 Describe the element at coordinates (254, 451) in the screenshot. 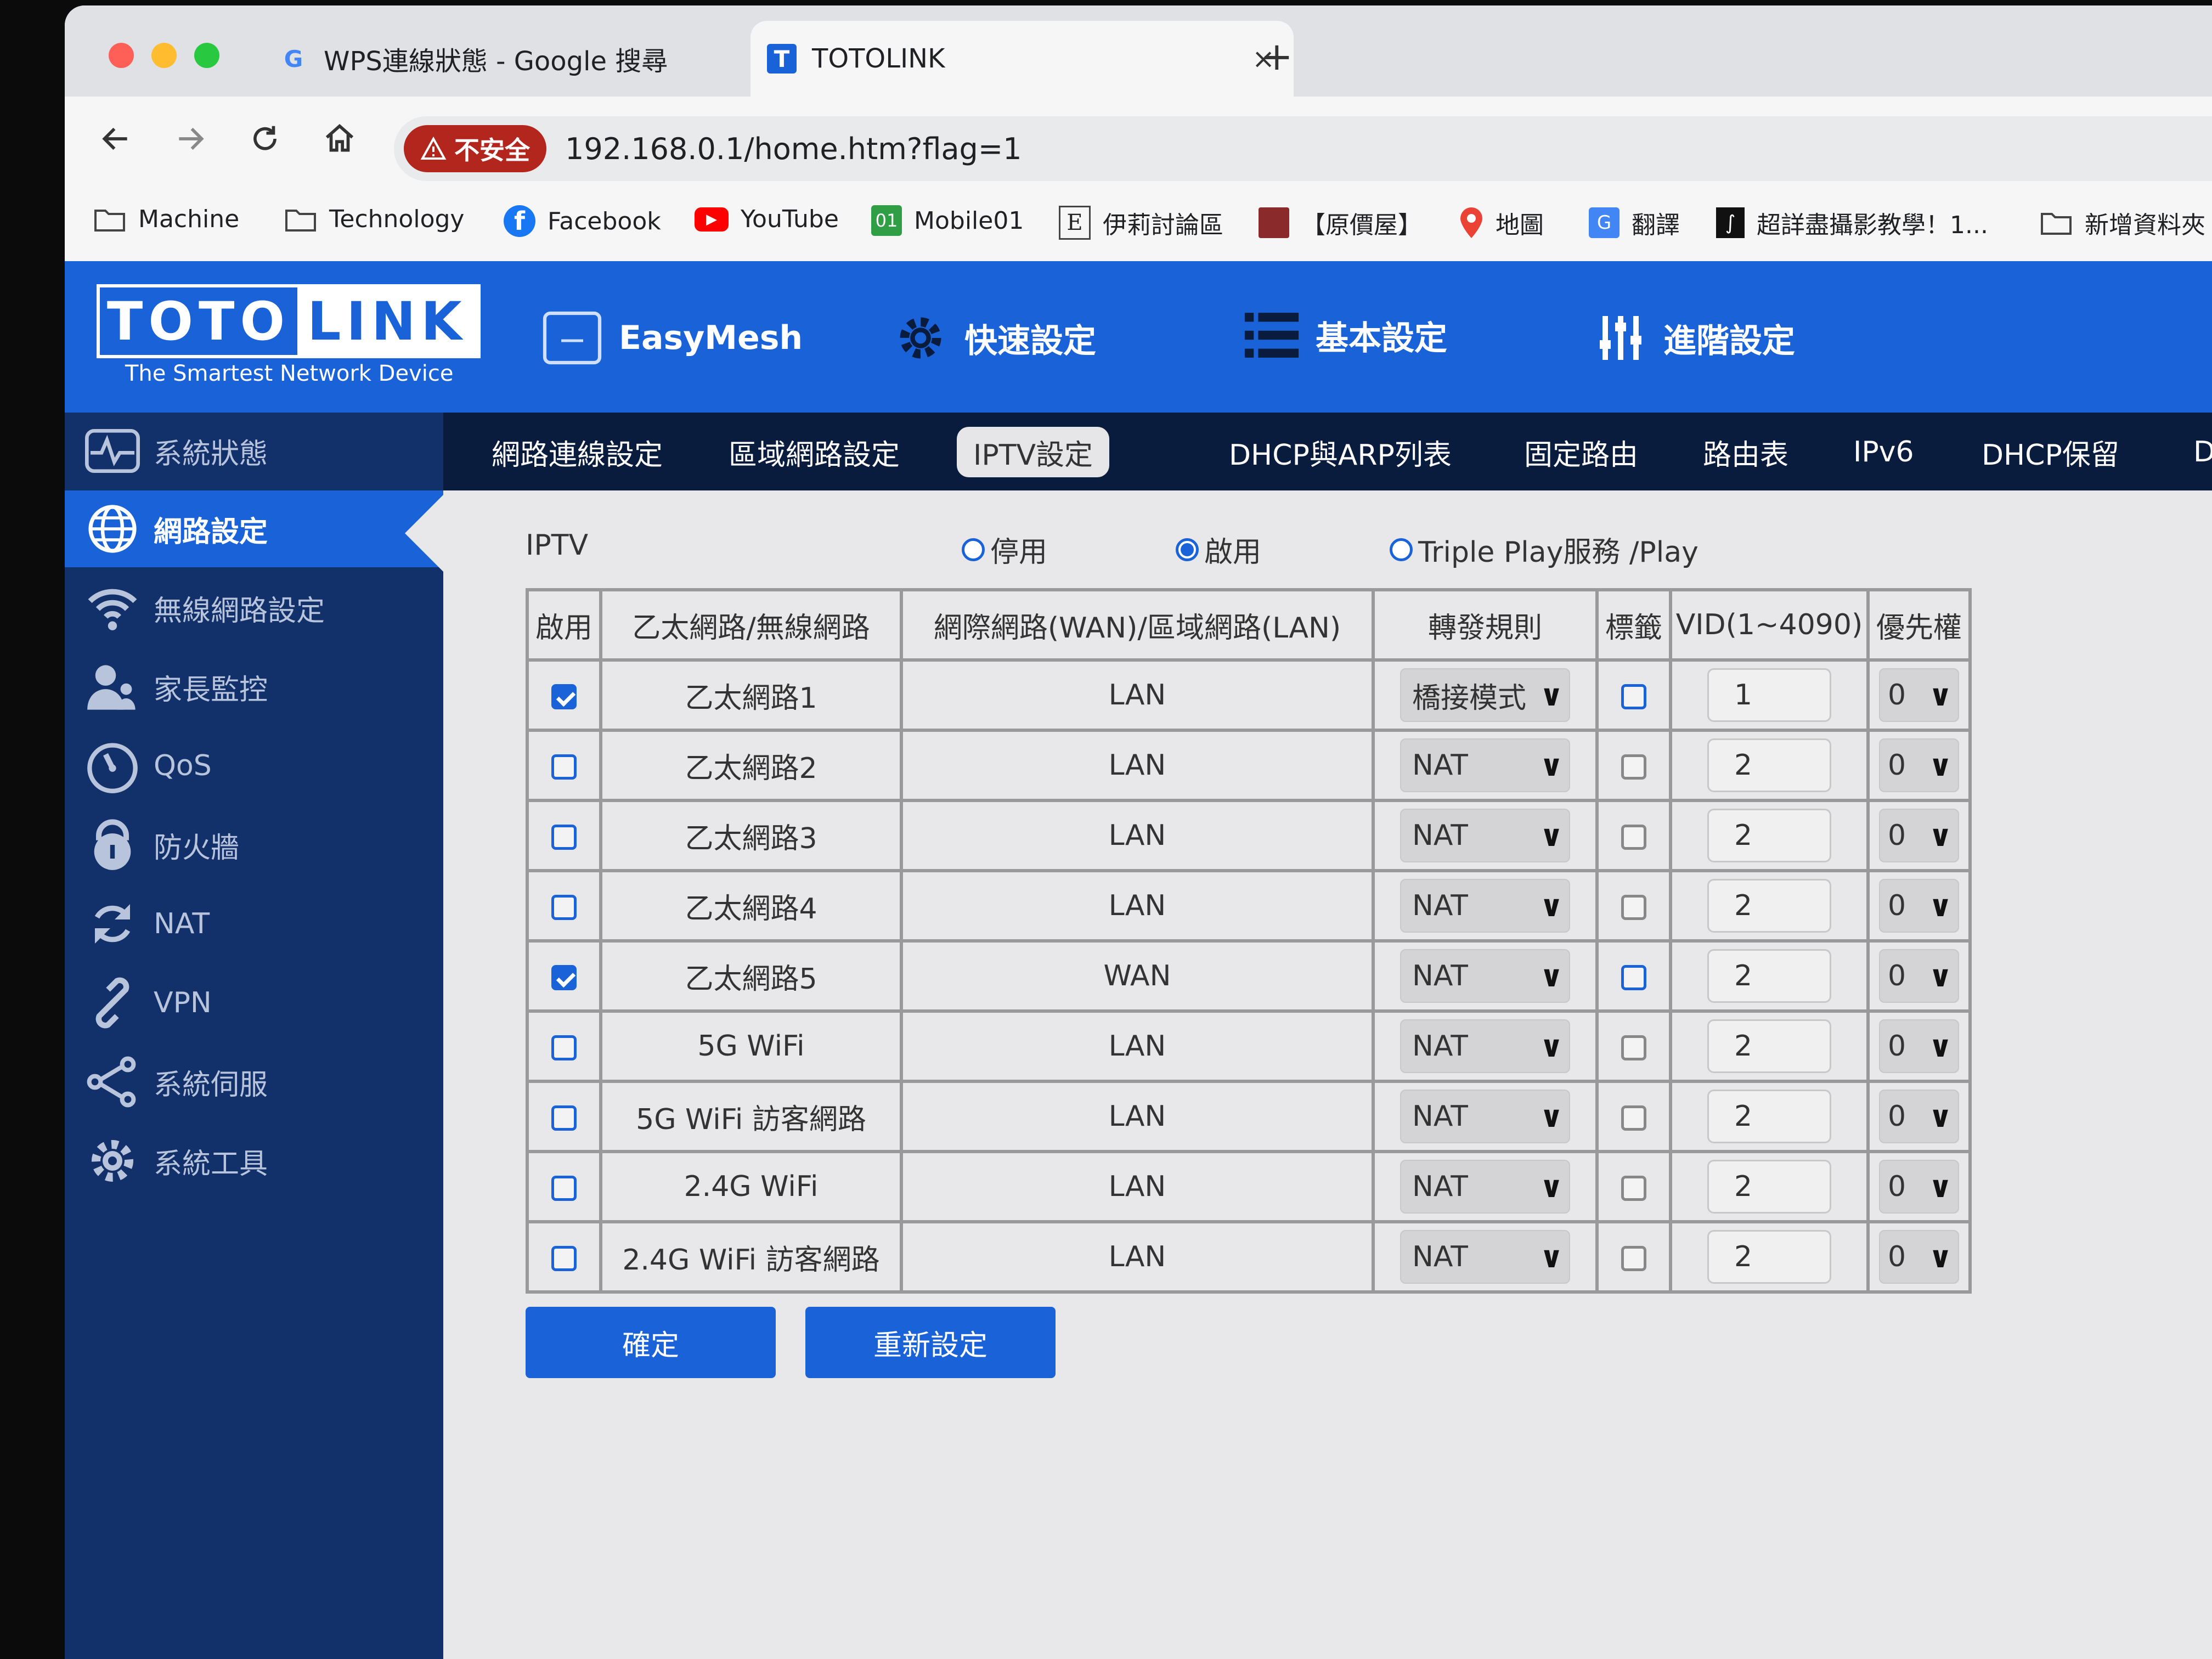

I see `sidebar-item-system-status: 系統狀態` at that location.